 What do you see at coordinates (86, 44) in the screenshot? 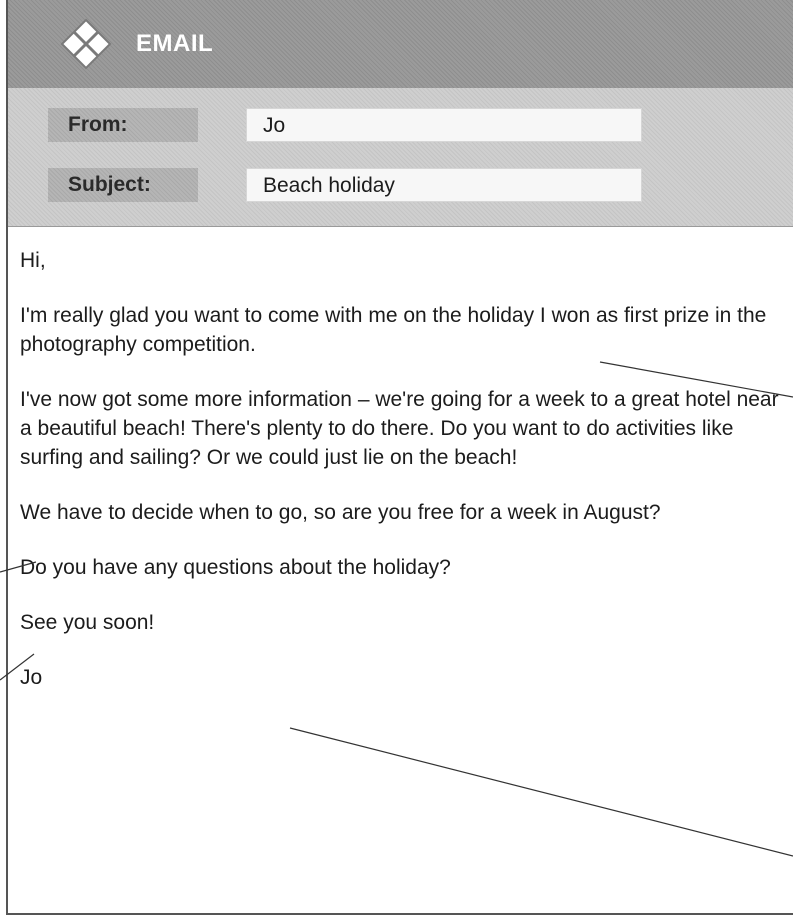
I see `envelope-diamond-icon` at bounding box center [86, 44].